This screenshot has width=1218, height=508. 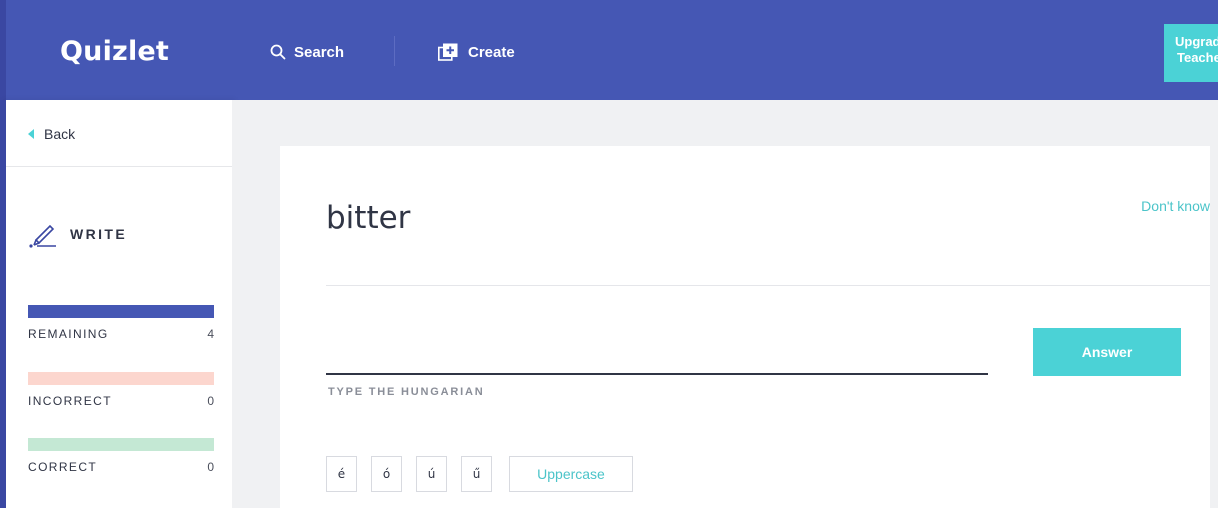 I want to click on special-character-bar: é ó ú ű Uppercase, so click(x=479, y=474).